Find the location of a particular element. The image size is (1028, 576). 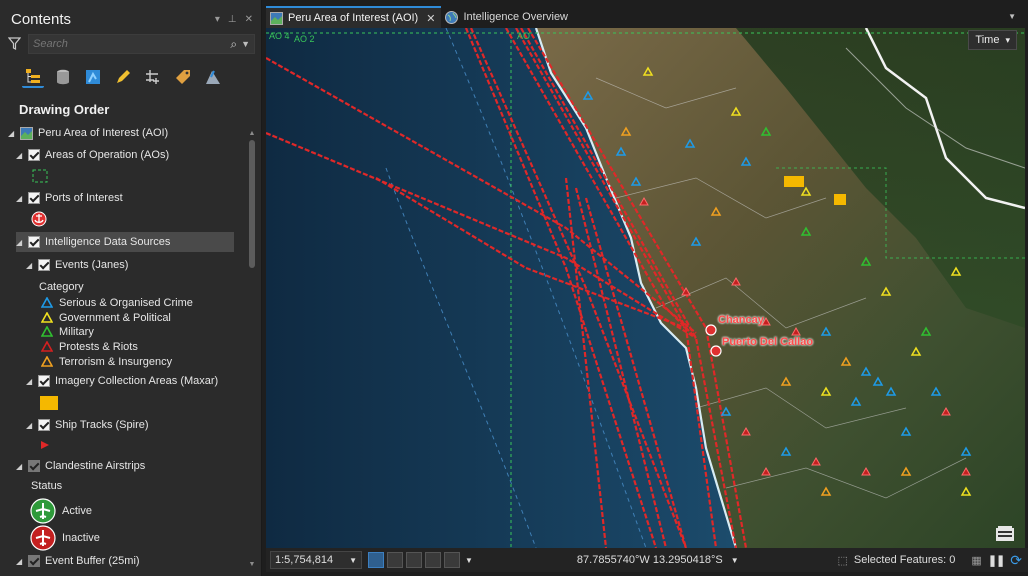

legend-label: Terrorism & Insurgency is located at coordinates (116, 361).